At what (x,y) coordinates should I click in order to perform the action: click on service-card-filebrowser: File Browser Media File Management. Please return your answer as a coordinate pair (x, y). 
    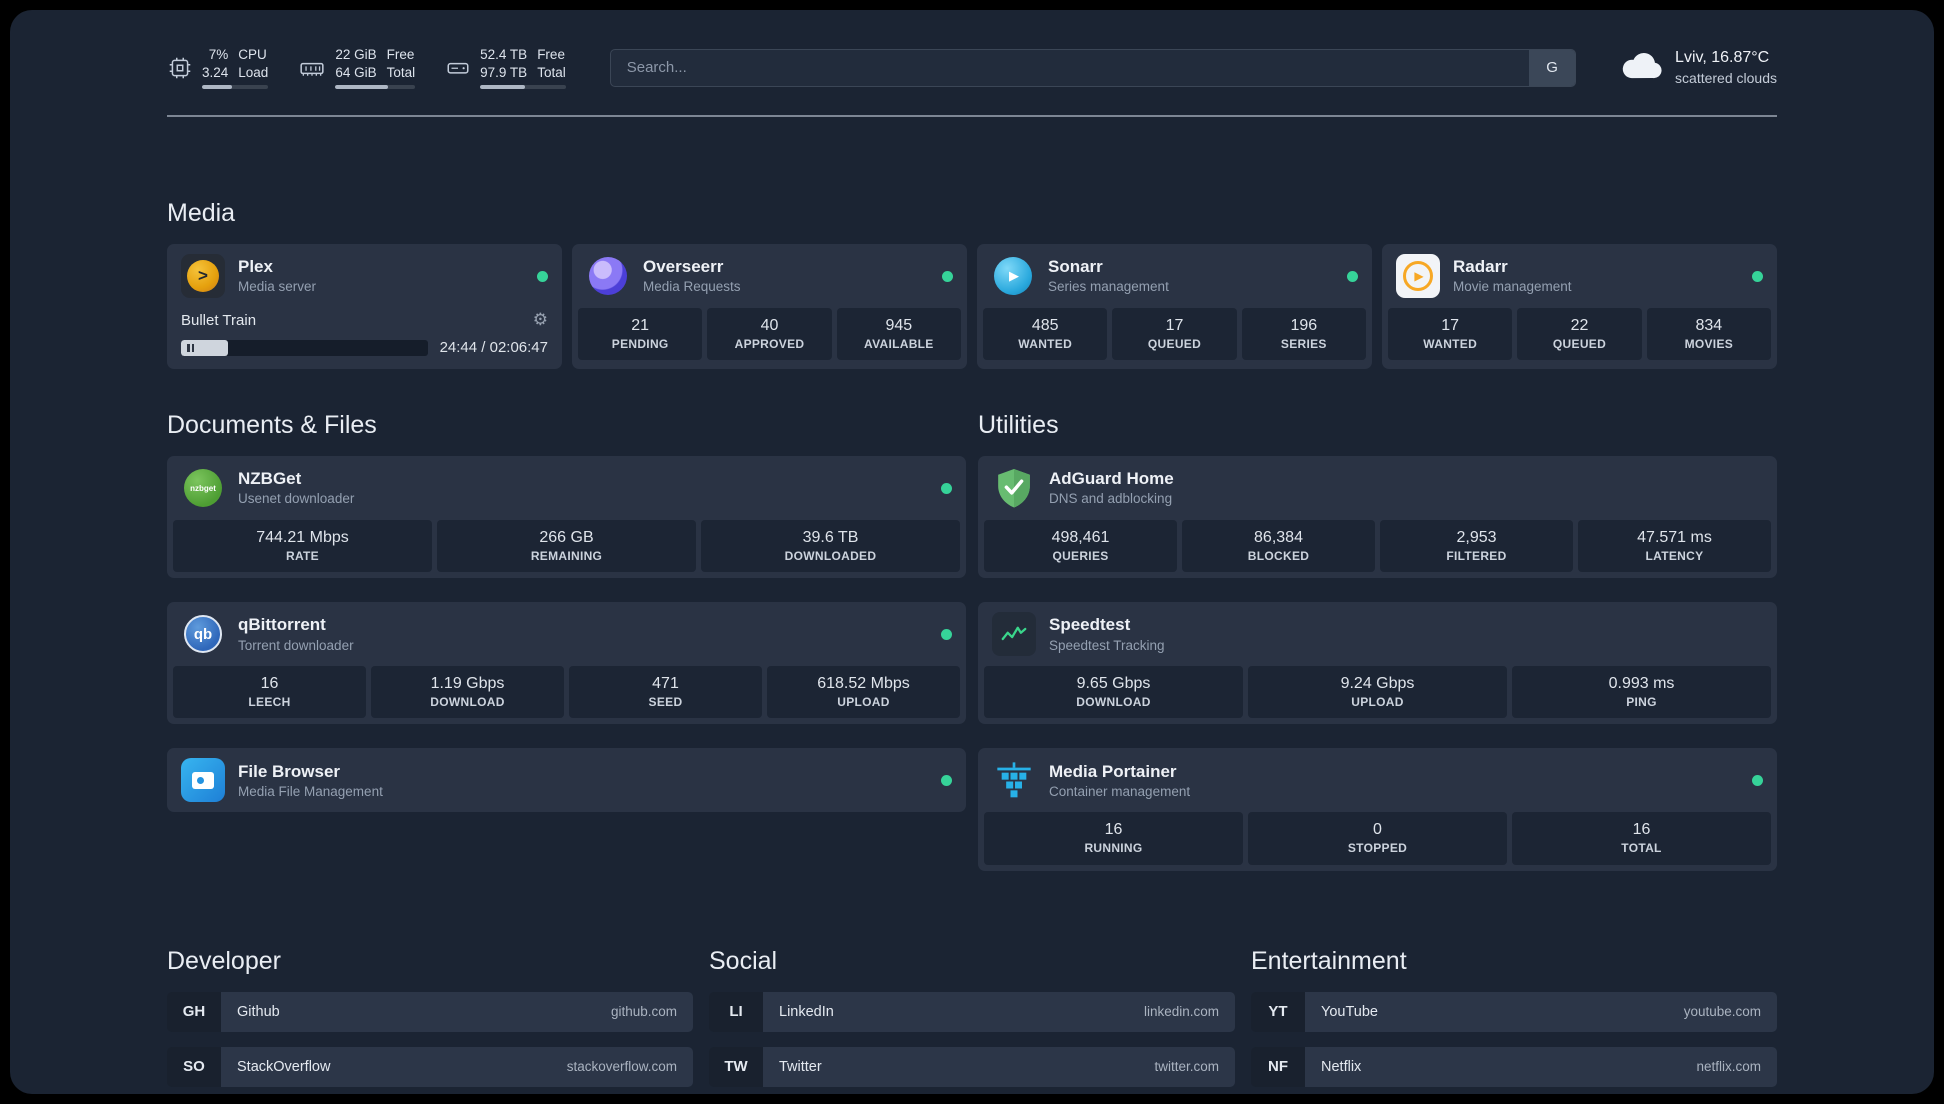
    Looking at the image, I should click on (566, 780).